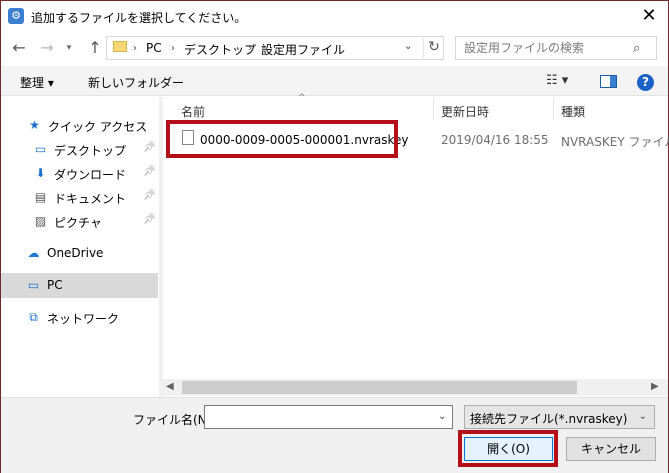 This screenshot has width=669, height=473. I want to click on nav-item-label: ネットワーク, so click(83, 319).